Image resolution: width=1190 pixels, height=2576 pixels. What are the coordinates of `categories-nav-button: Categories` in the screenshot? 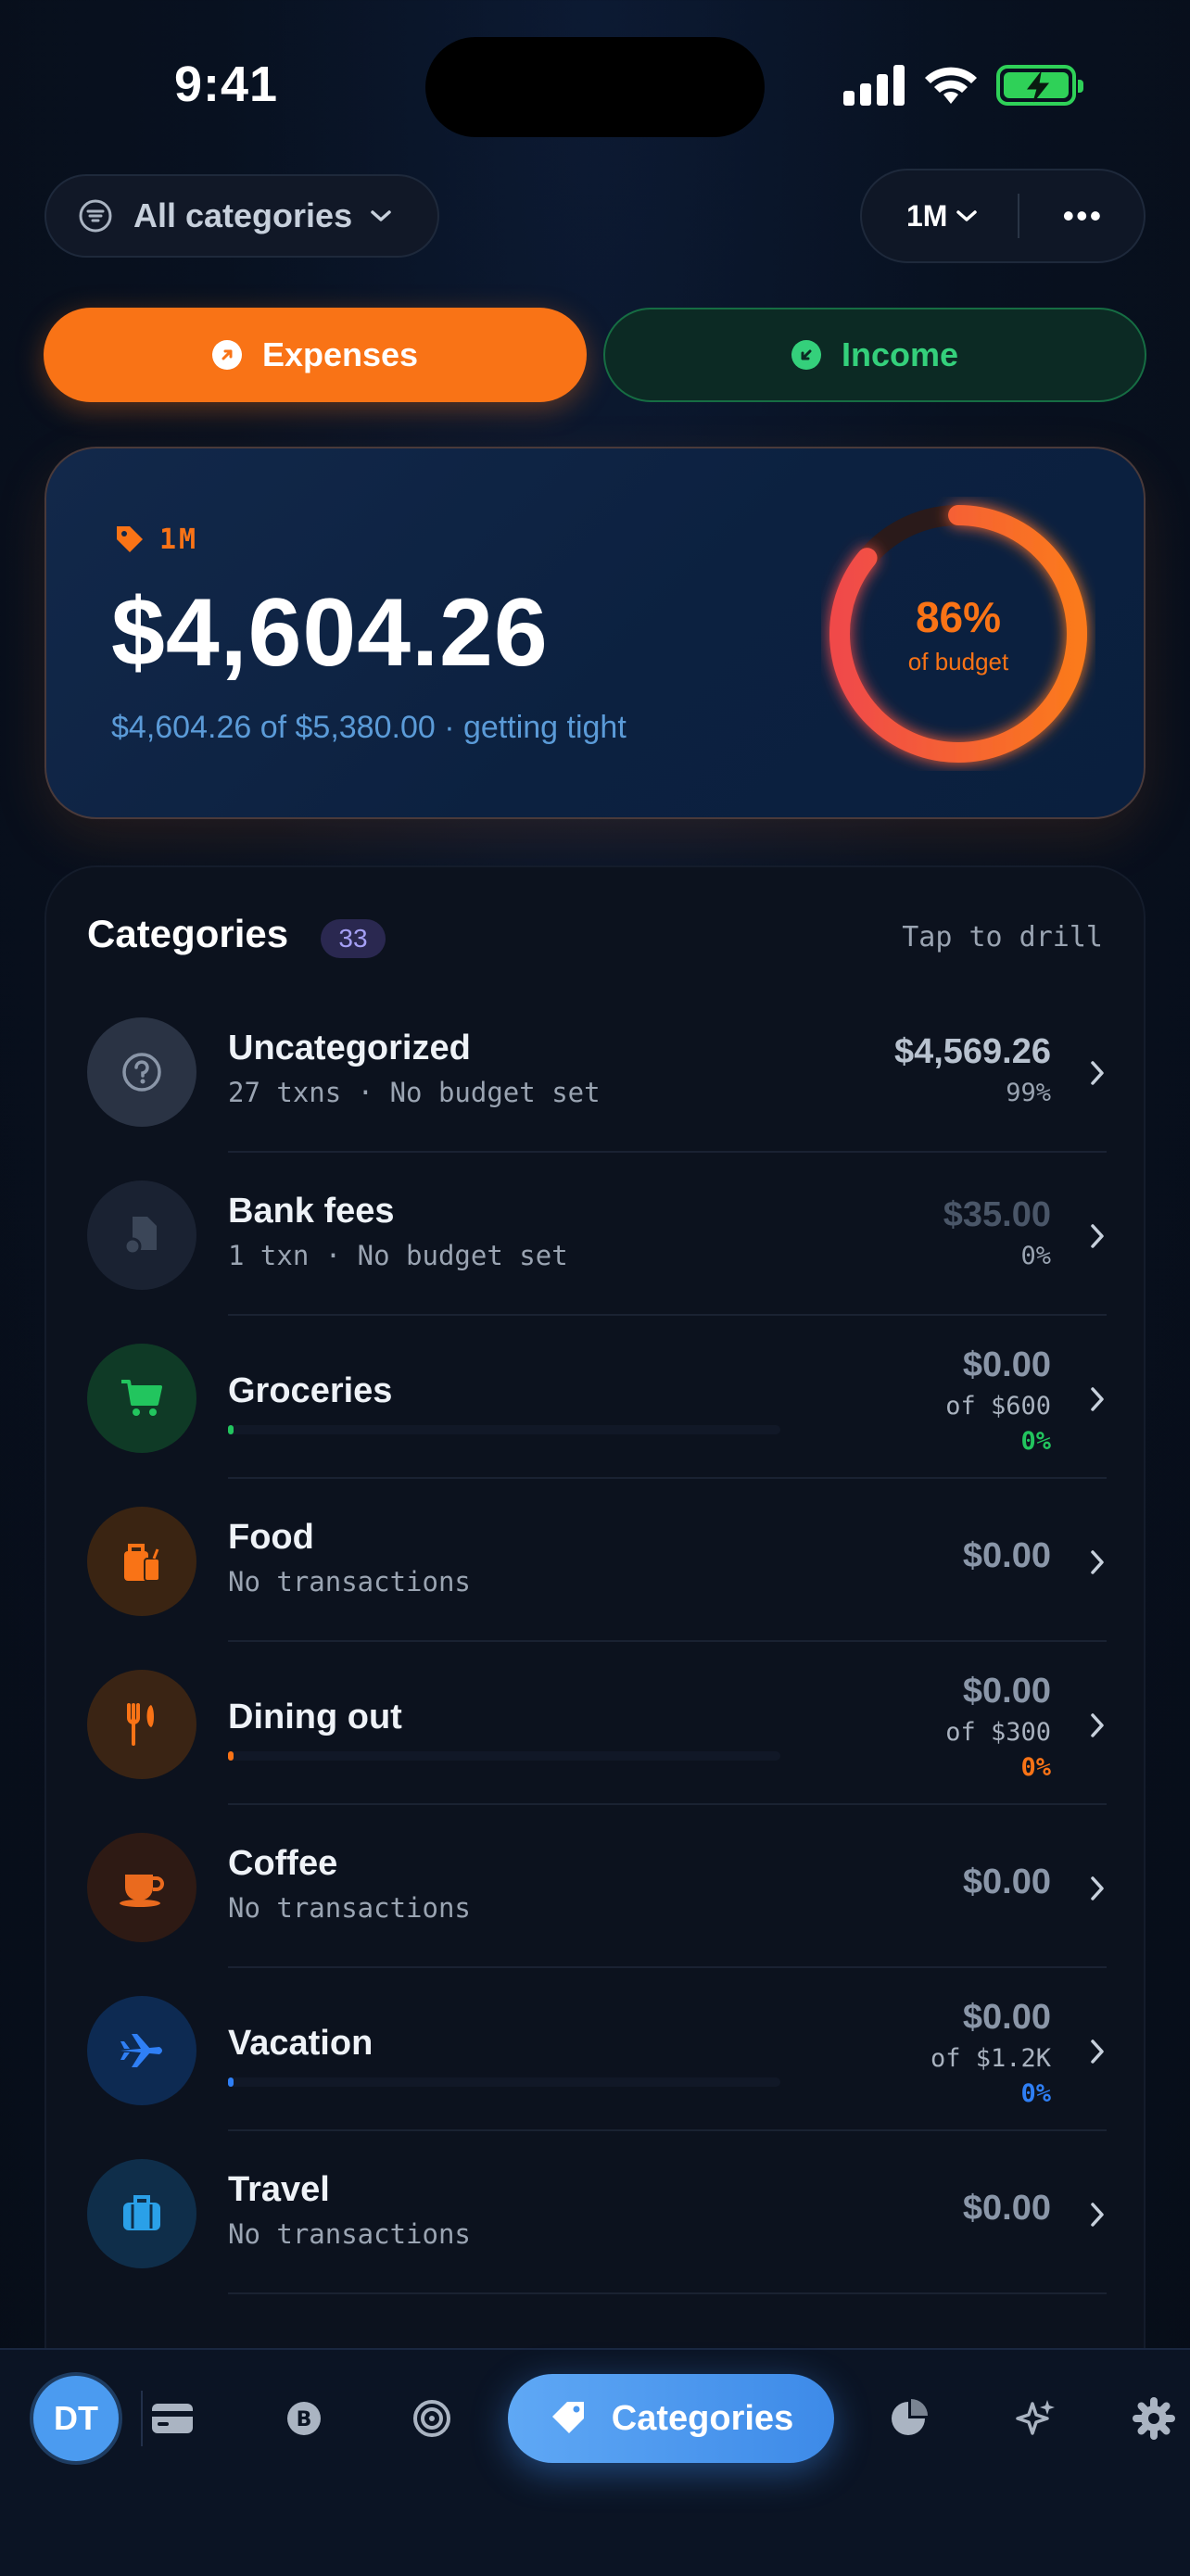 It's located at (671, 2418).